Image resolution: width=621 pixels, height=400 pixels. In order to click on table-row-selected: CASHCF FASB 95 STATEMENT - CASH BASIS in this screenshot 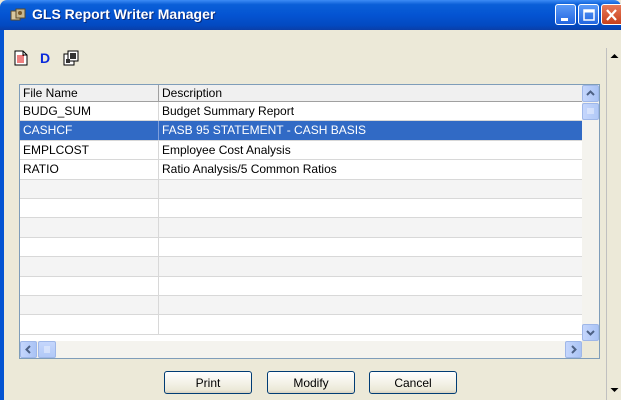, I will do `click(301, 131)`.